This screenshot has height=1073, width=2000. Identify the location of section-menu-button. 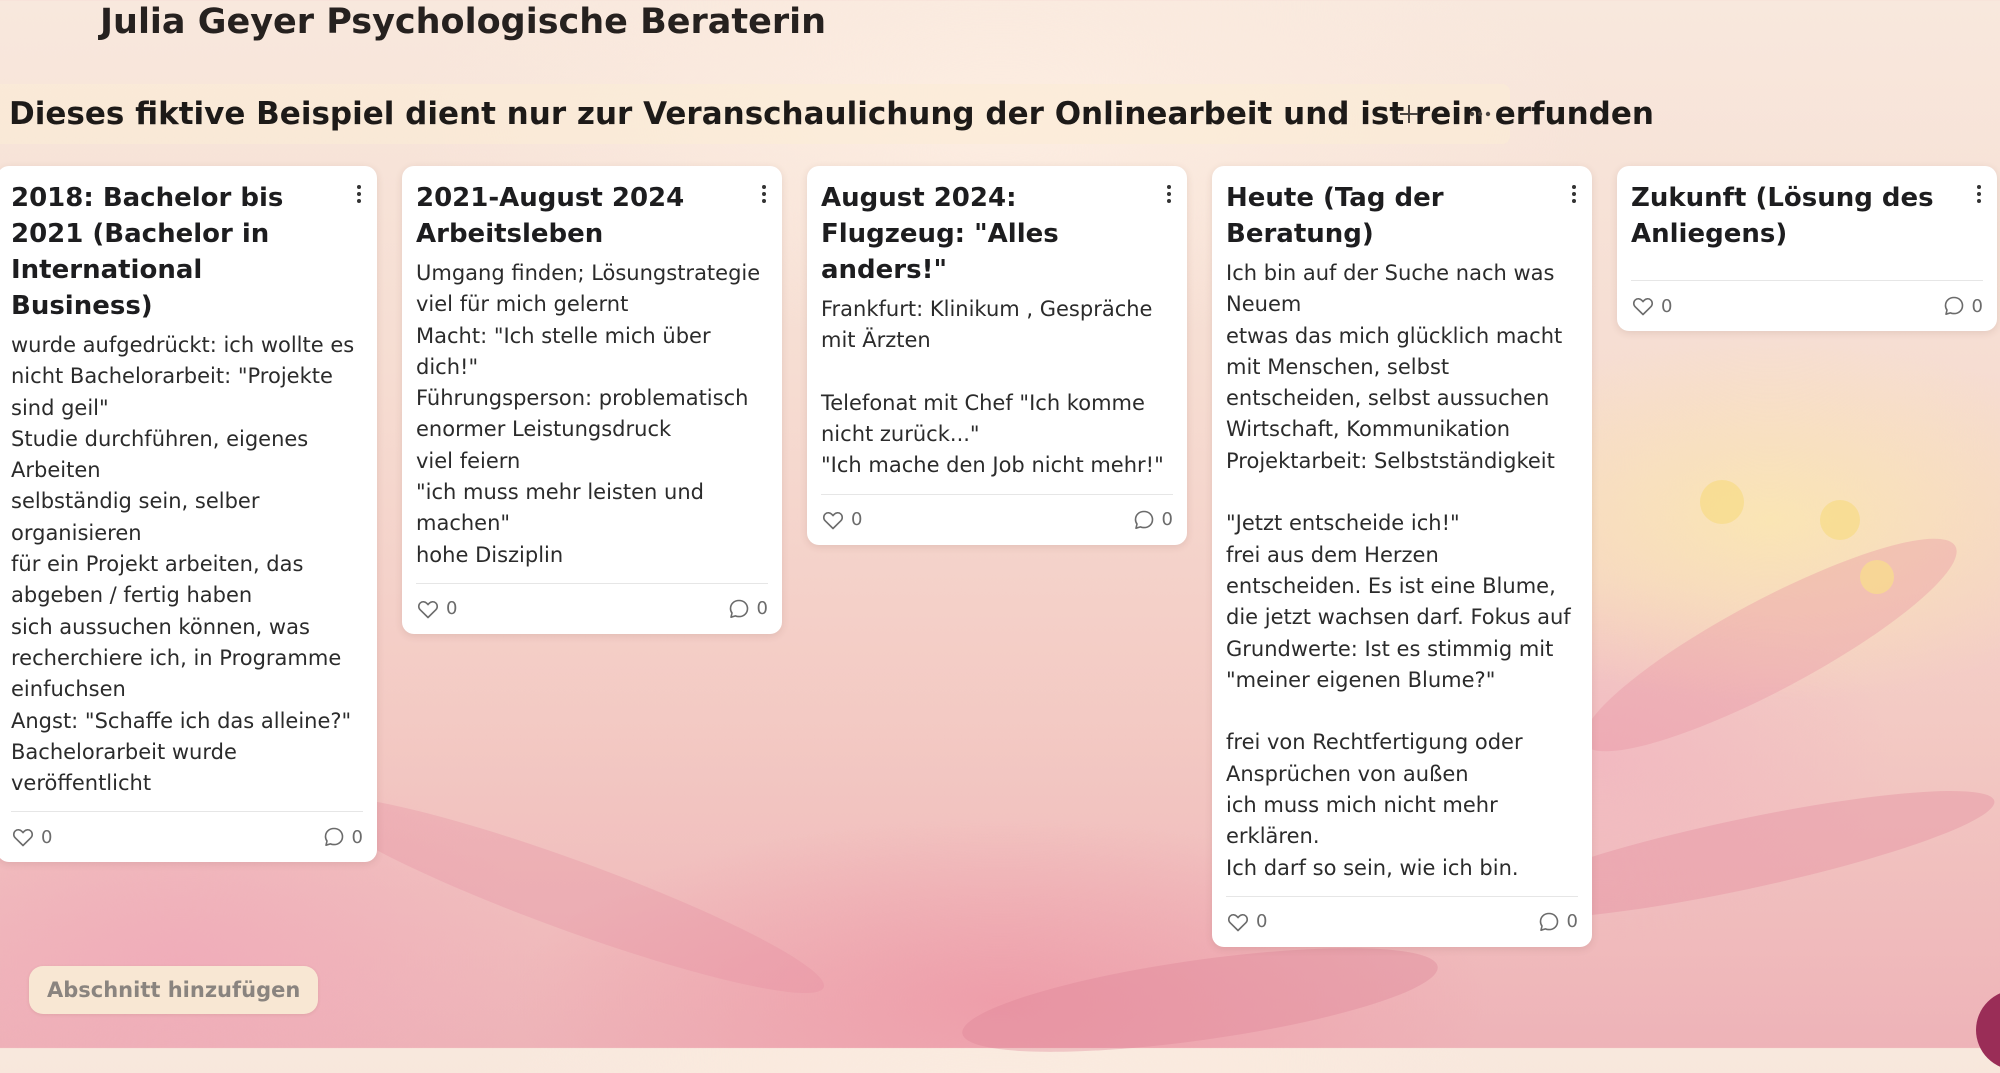
(1480, 114).